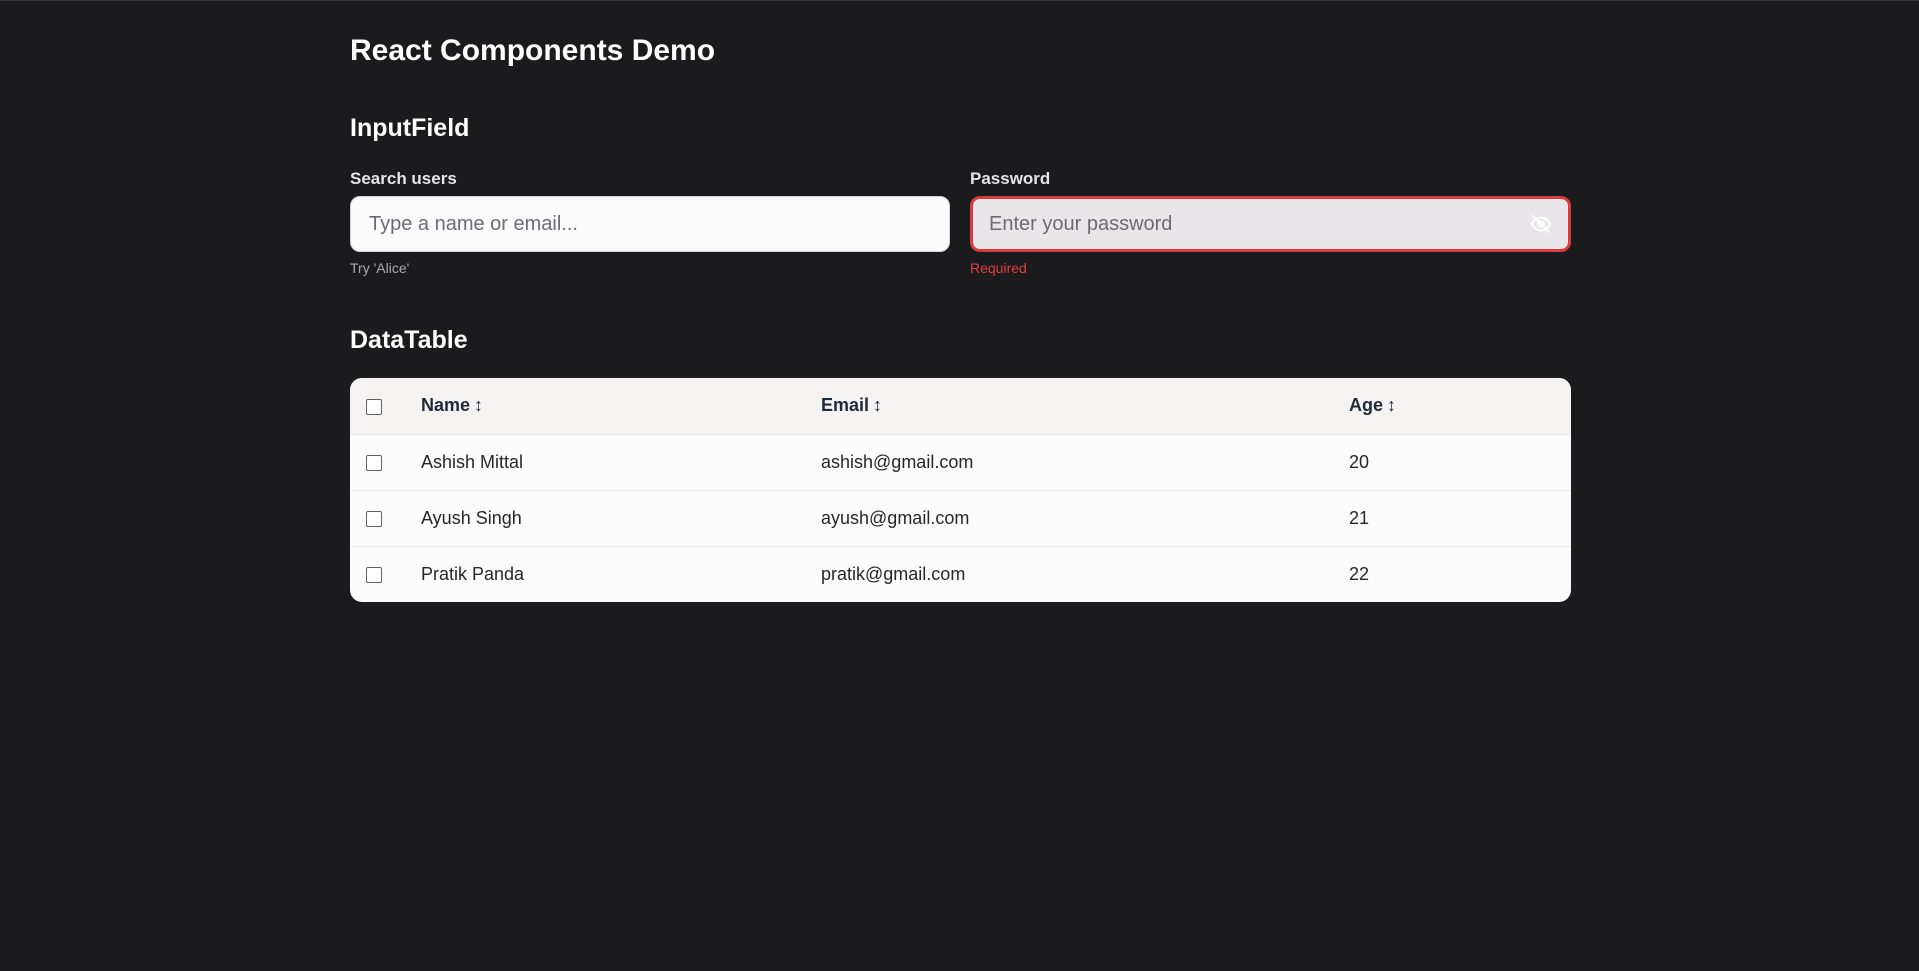  I want to click on cell-name: Pratik Panda, so click(473, 573).